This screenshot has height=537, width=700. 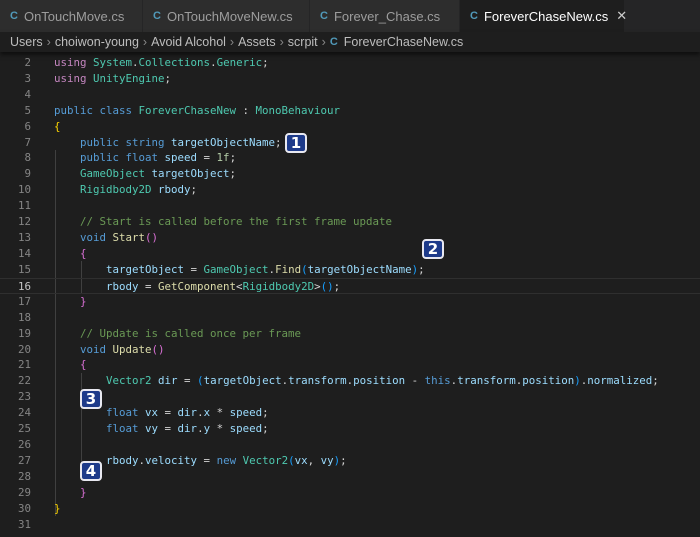 I want to click on code-token: Start, so click(x=129, y=238).